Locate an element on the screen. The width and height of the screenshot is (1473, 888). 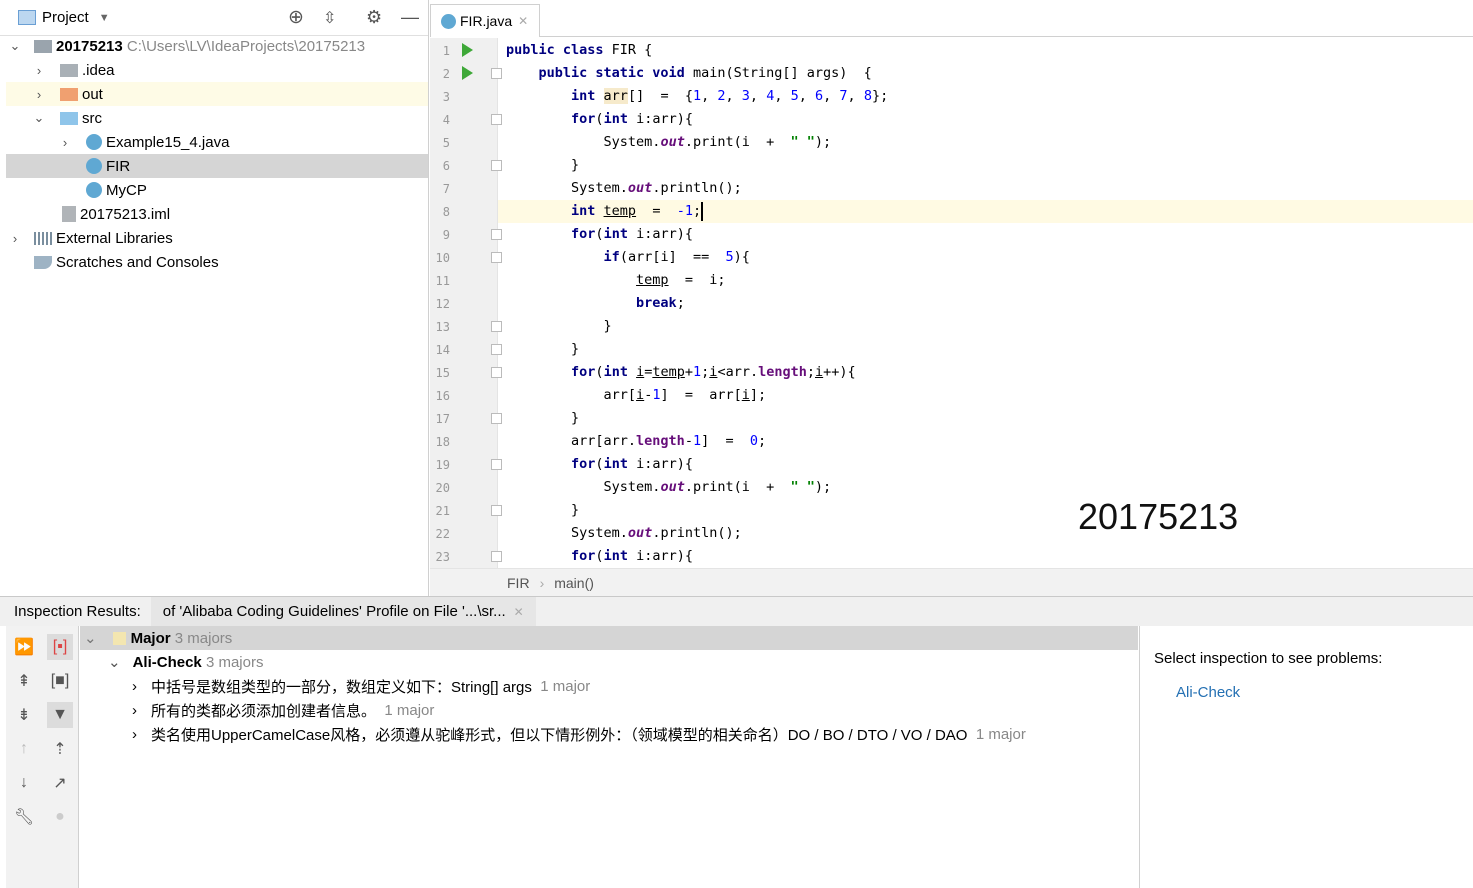
code-token: .println(); is located at coordinates (697, 533).